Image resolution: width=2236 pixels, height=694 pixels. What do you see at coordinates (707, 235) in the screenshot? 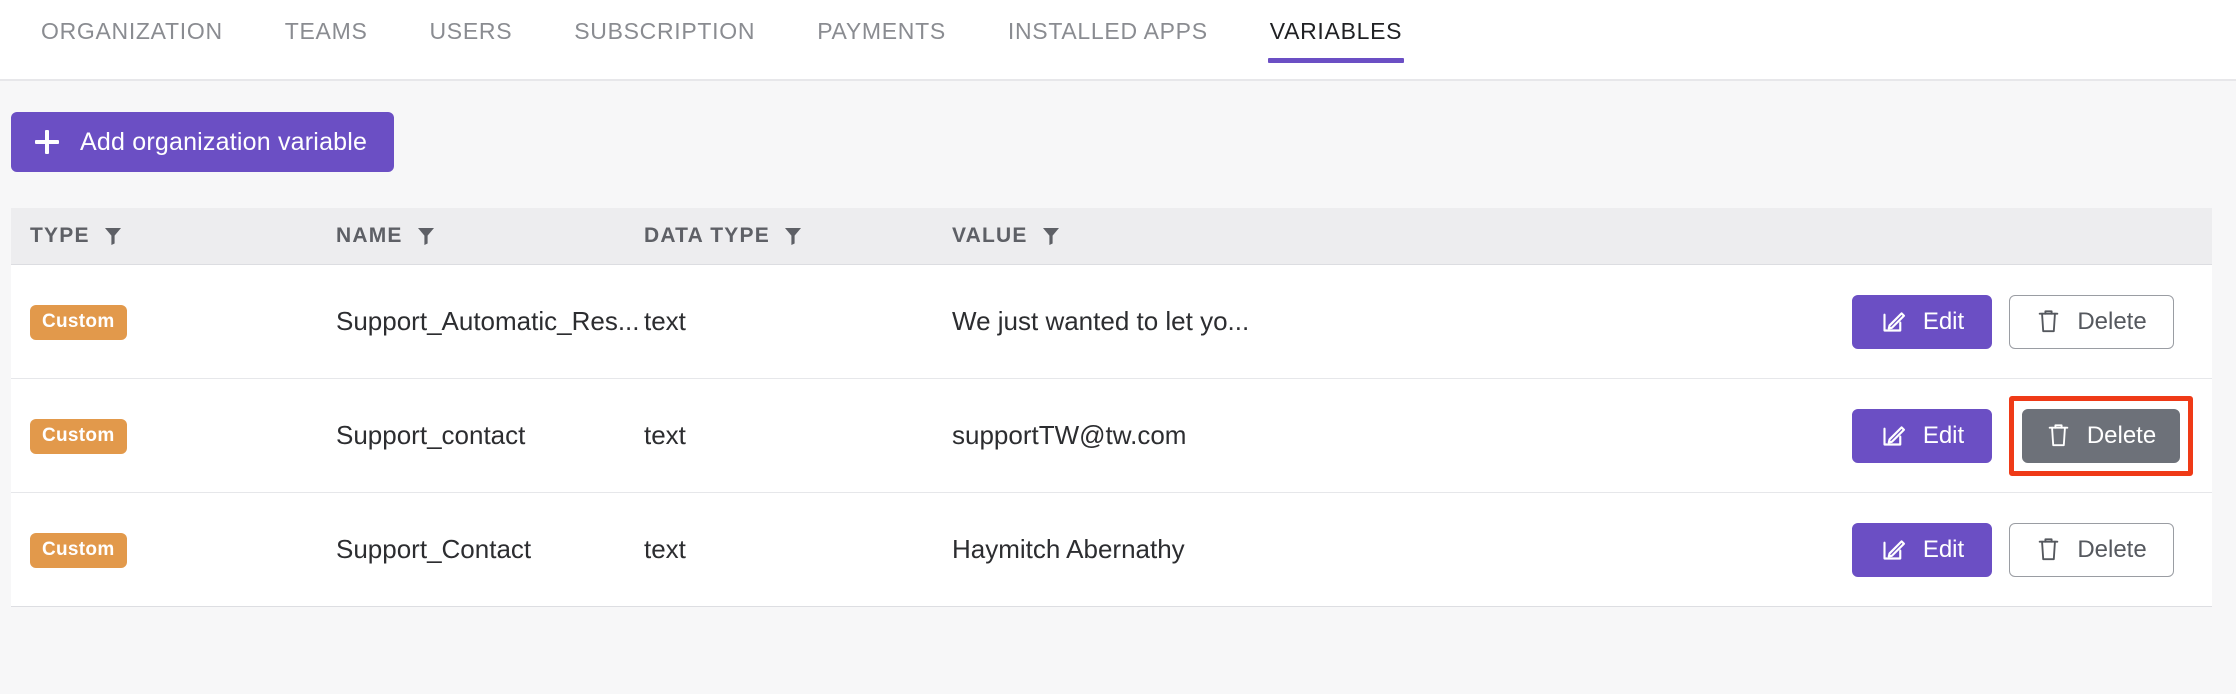
I see `column-header-data-type-label: DATA TYPE` at bounding box center [707, 235].